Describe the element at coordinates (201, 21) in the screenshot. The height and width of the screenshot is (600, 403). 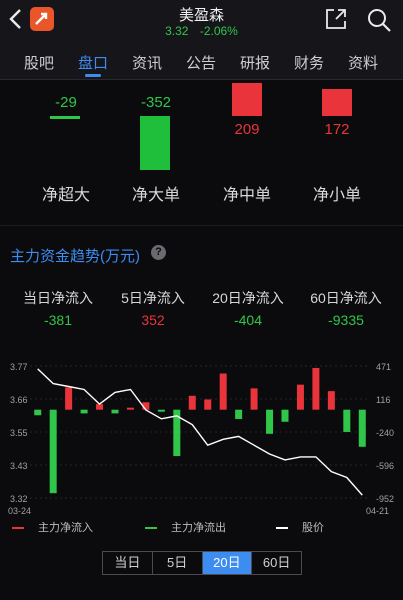
I see `top-bar: 美盈森 3.32 -2.06%` at that location.